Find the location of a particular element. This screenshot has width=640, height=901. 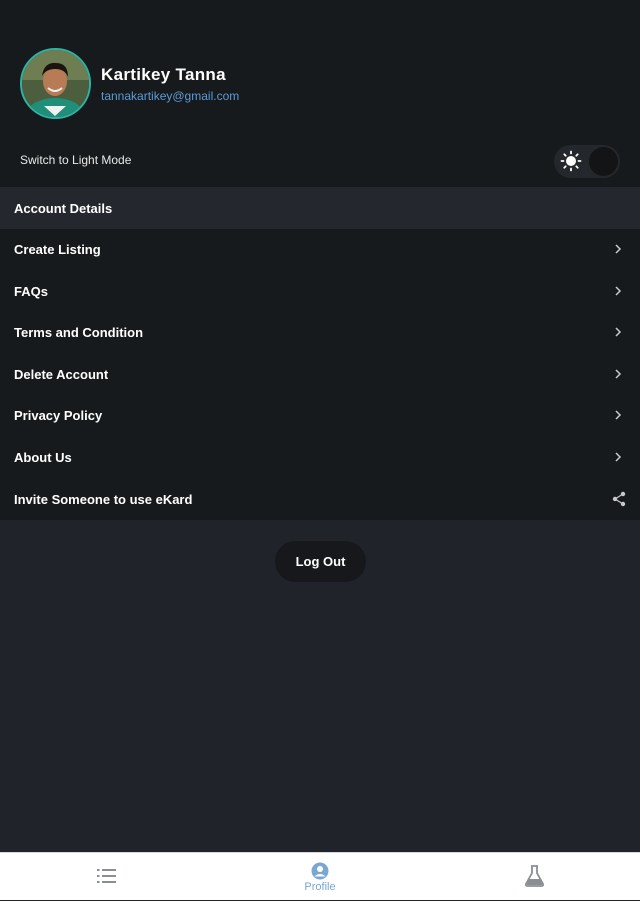

logout-button: Log Out is located at coordinates (320, 561).